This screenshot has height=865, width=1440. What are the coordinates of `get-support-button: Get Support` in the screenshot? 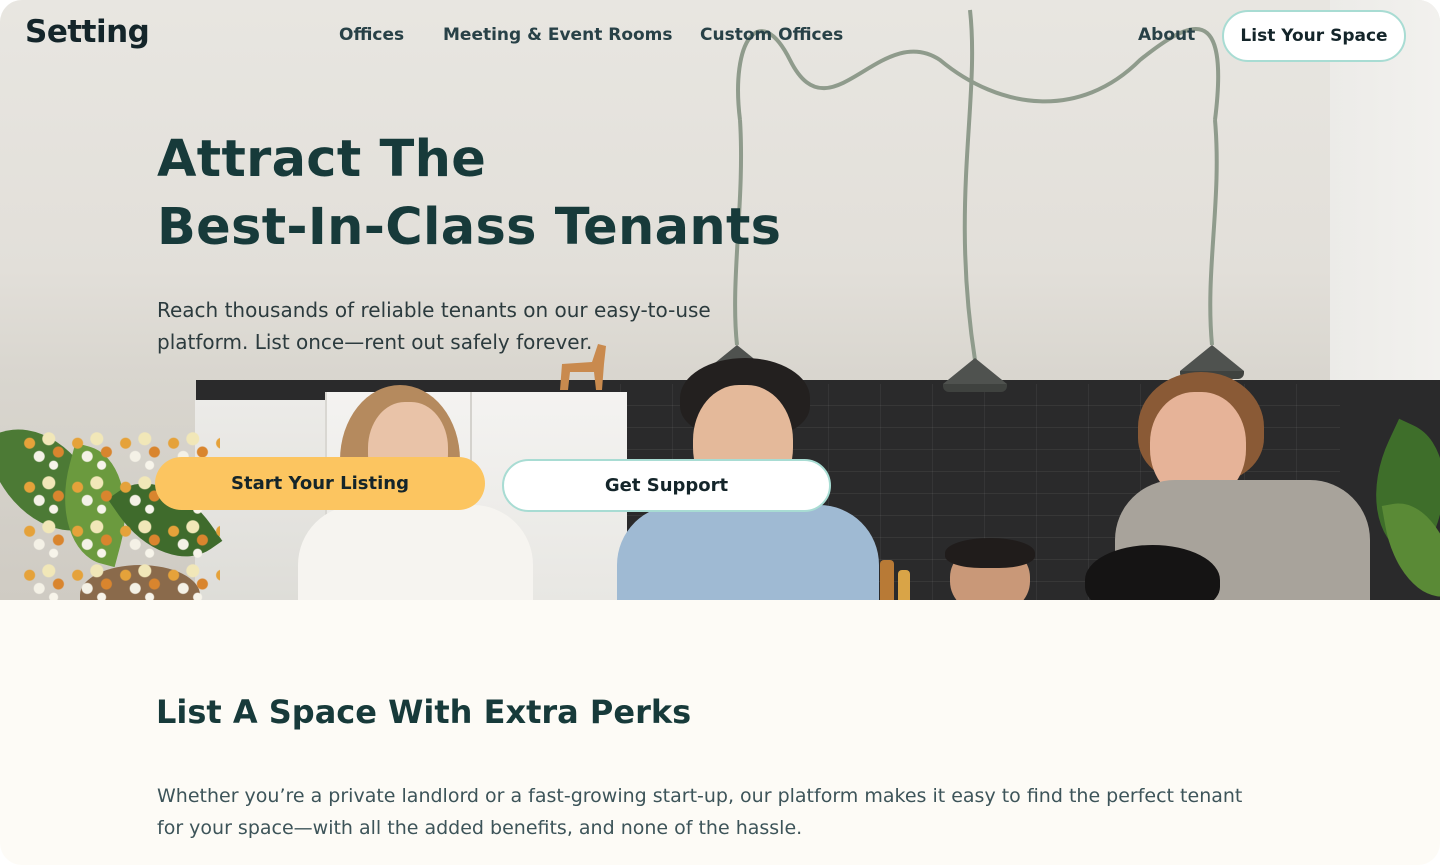 It's located at (666, 485).